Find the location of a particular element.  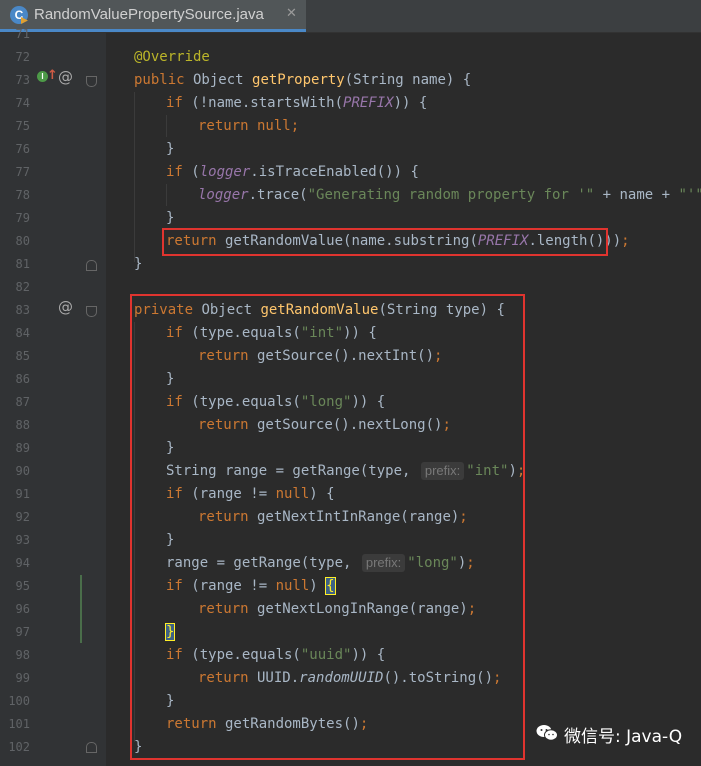

code-line-79: } is located at coordinates (170, 218).